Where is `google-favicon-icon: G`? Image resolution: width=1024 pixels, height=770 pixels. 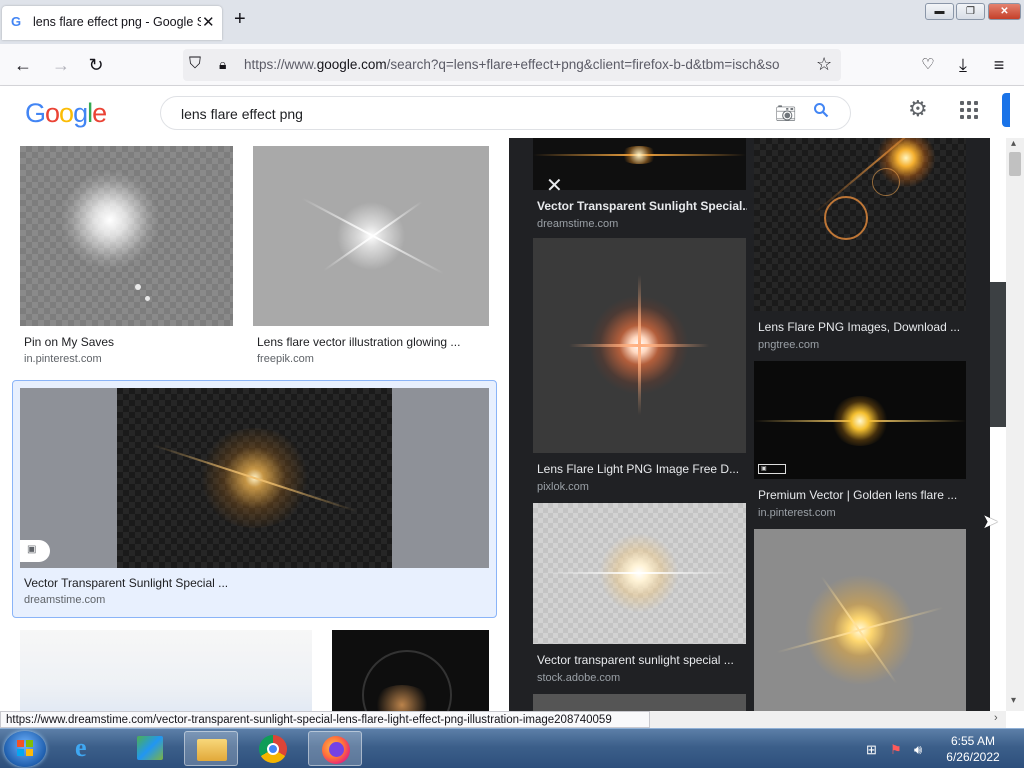
google-favicon-icon: G is located at coordinates (16, 21).